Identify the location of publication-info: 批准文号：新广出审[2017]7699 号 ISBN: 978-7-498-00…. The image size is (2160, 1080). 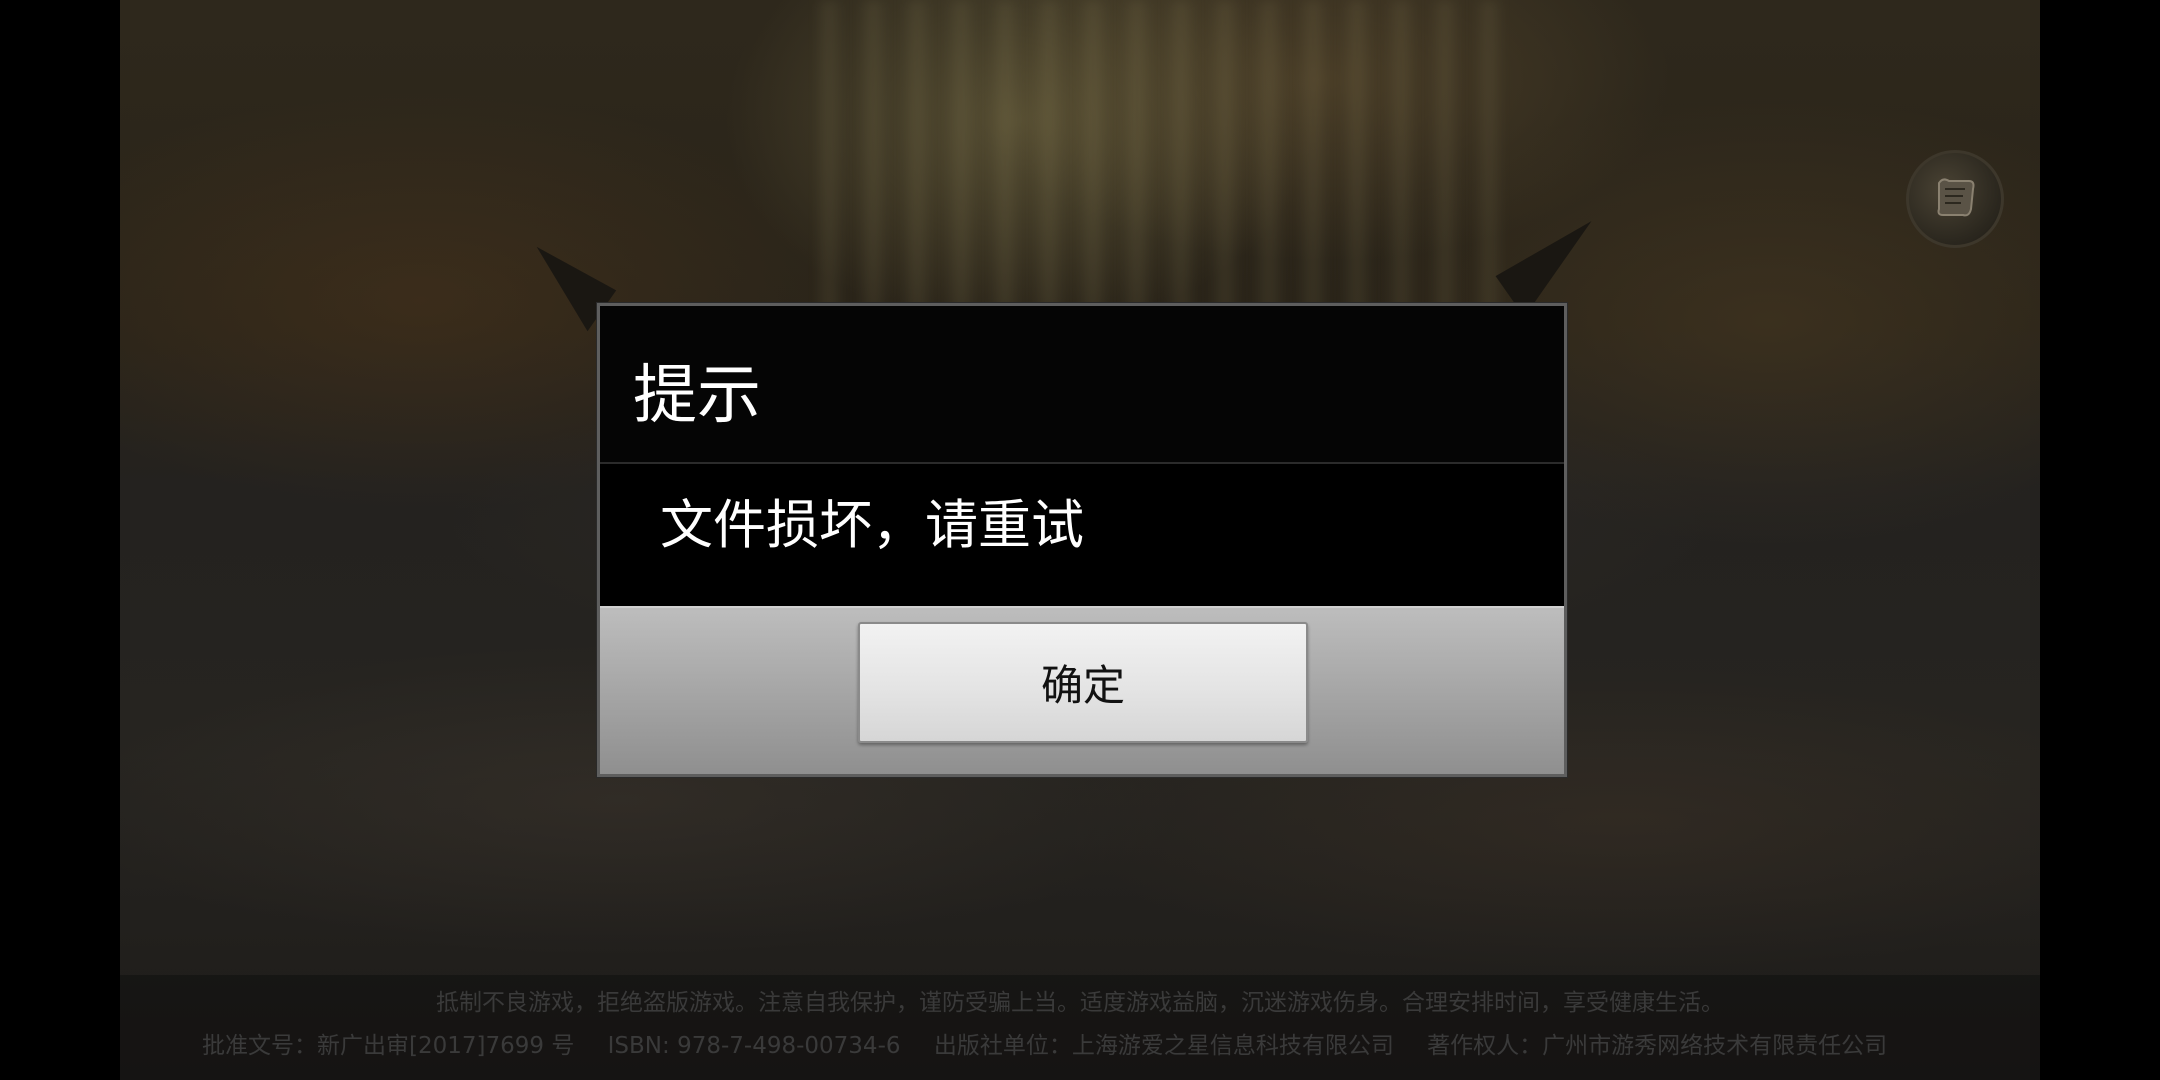
(1057, 1046).